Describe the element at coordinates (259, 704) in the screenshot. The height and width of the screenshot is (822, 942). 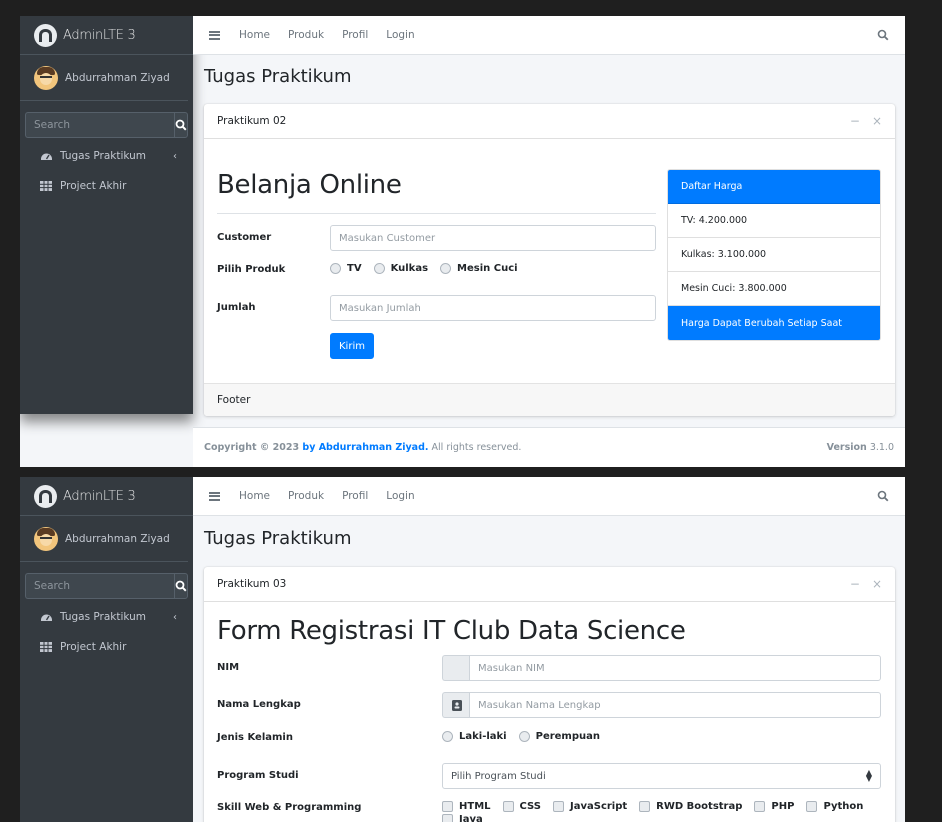
I see `nama-label: Nama Lengkap` at that location.